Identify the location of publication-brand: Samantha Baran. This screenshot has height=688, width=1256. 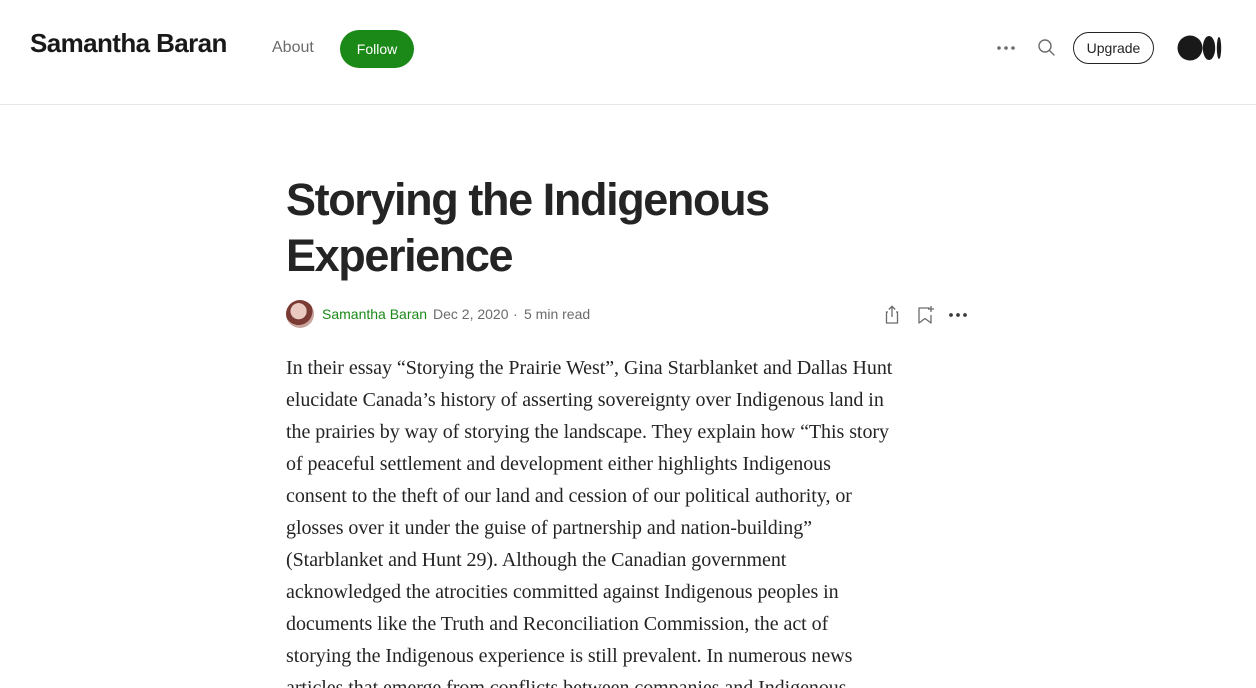
(128, 43).